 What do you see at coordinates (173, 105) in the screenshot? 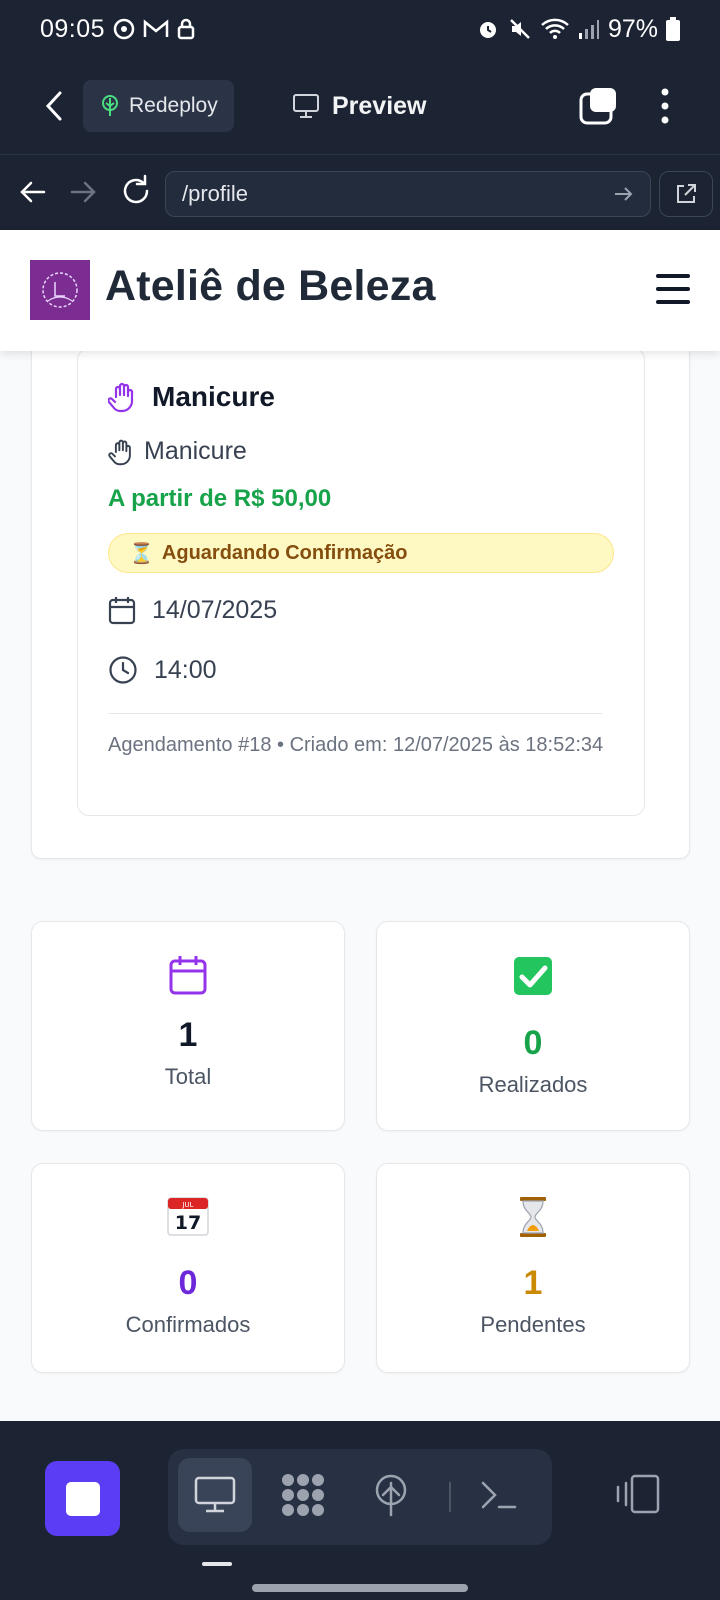
I see `redeploy-label: Redeploy` at bounding box center [173, 105].